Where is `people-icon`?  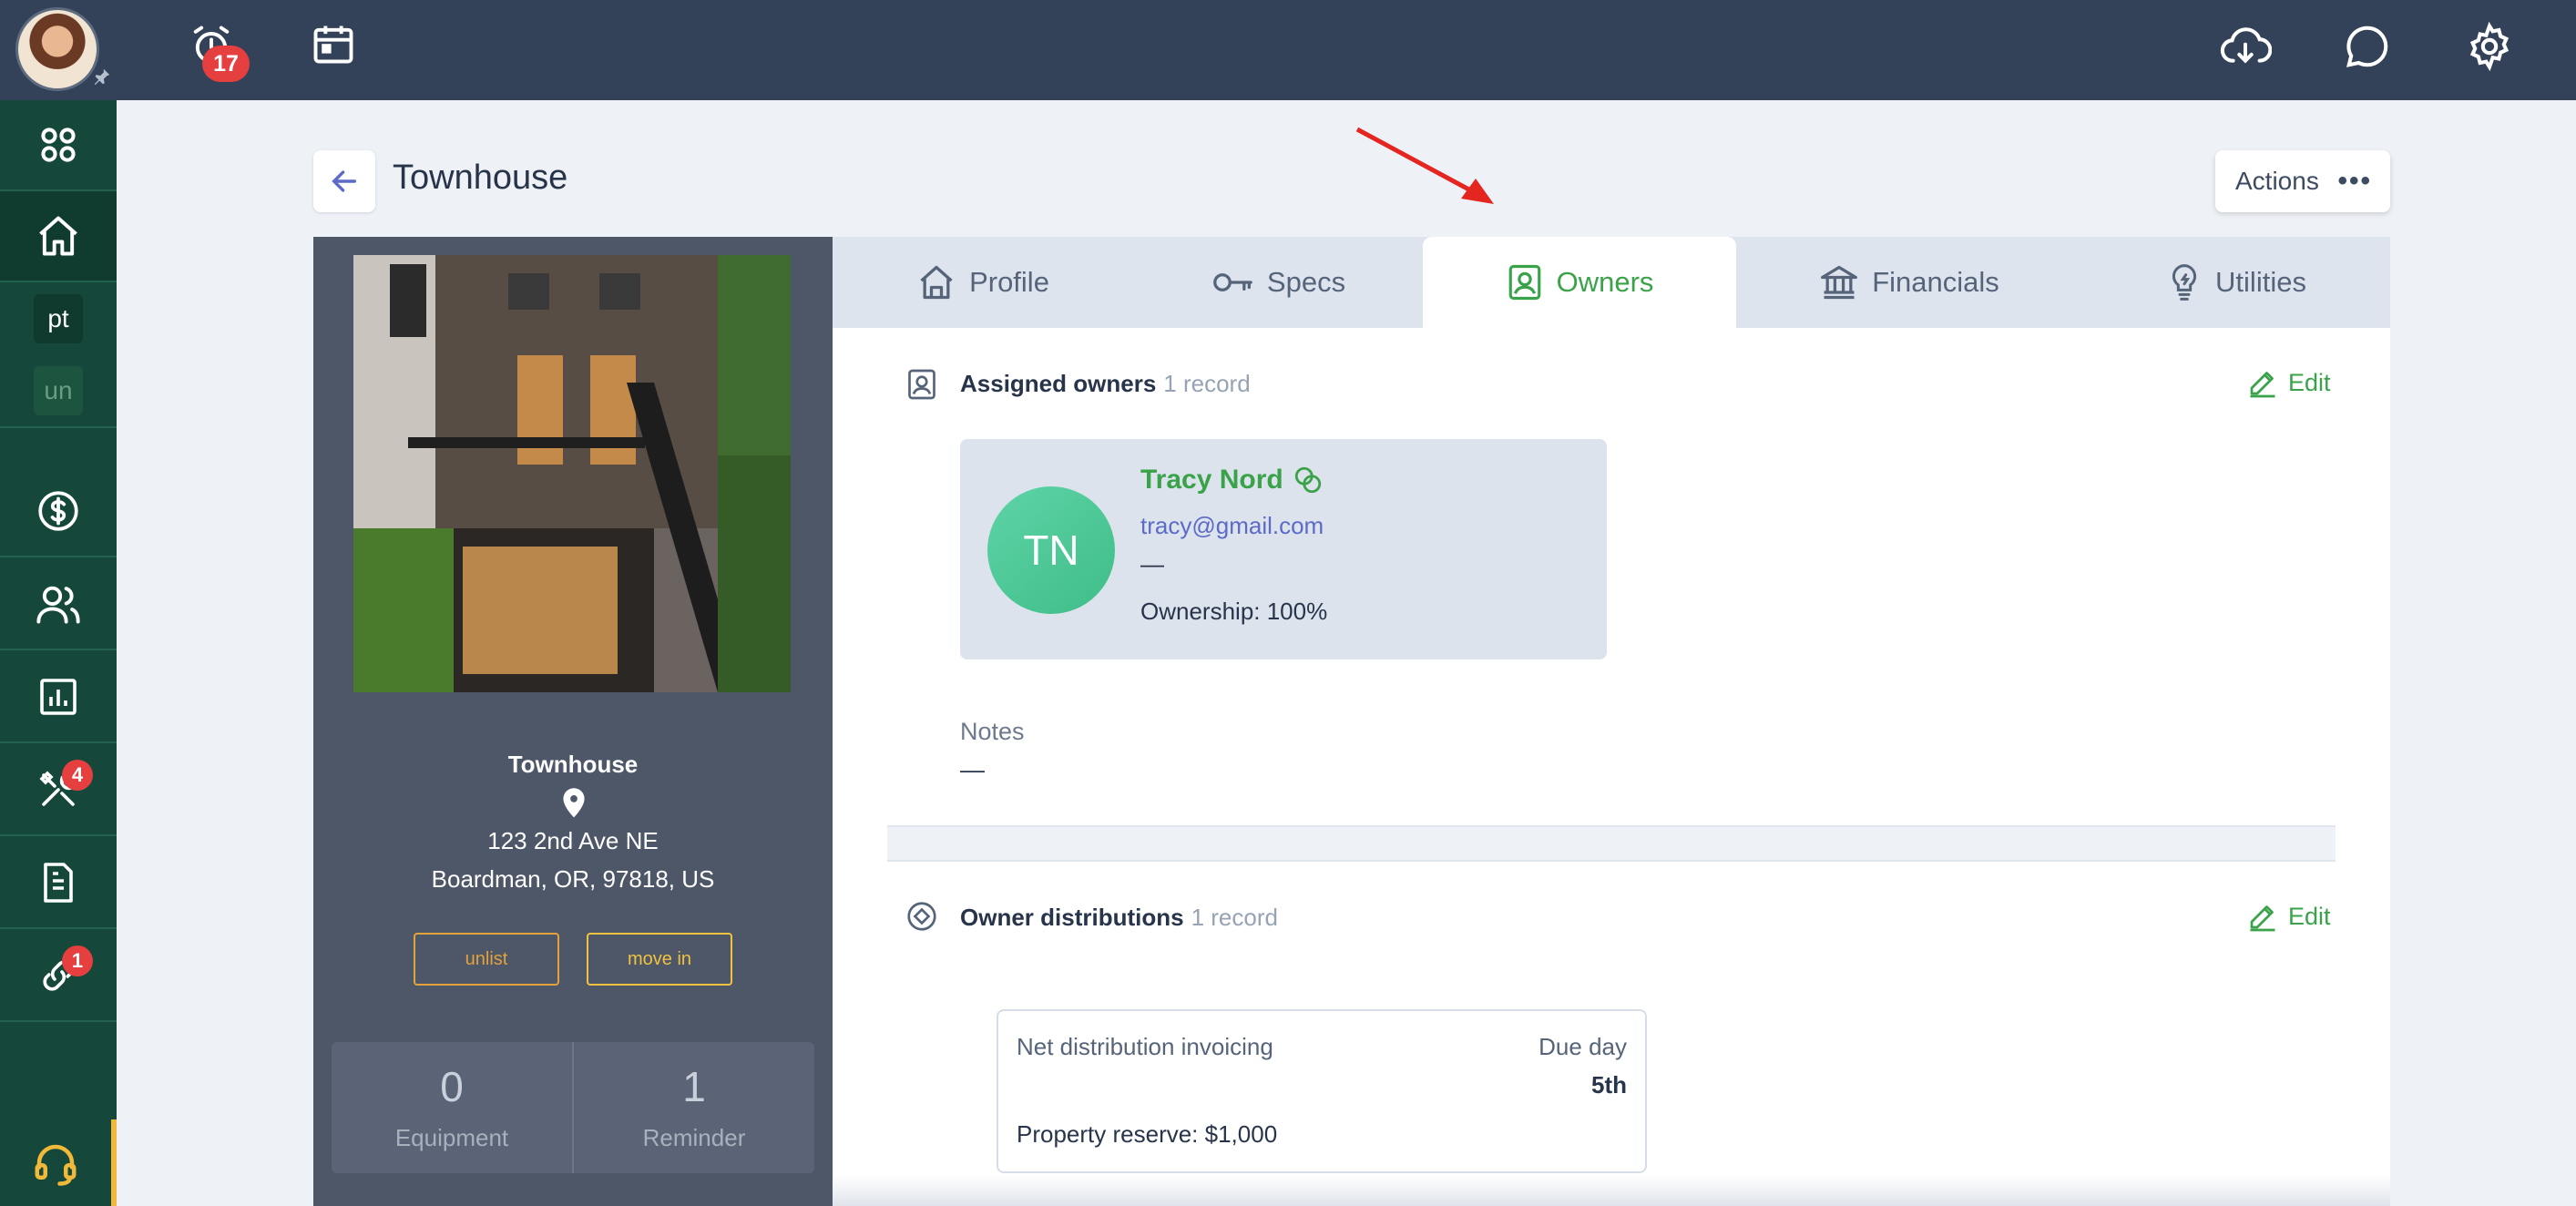
people-icon is located at coordinates (58, 605).